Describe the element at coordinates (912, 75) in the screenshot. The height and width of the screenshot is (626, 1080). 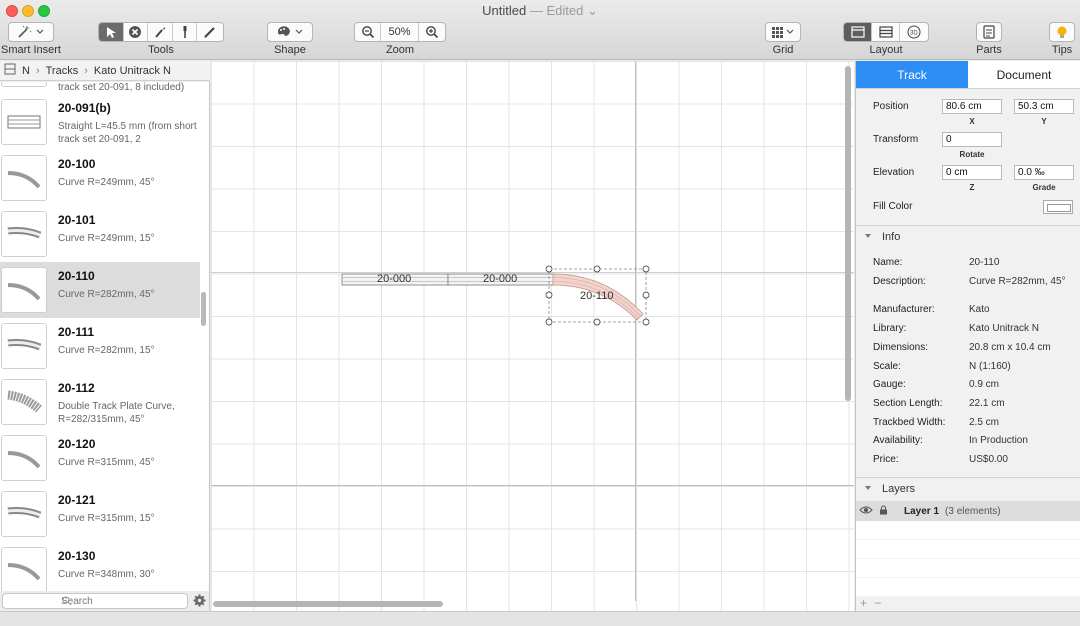
I see `tab-track: Track` at that location.